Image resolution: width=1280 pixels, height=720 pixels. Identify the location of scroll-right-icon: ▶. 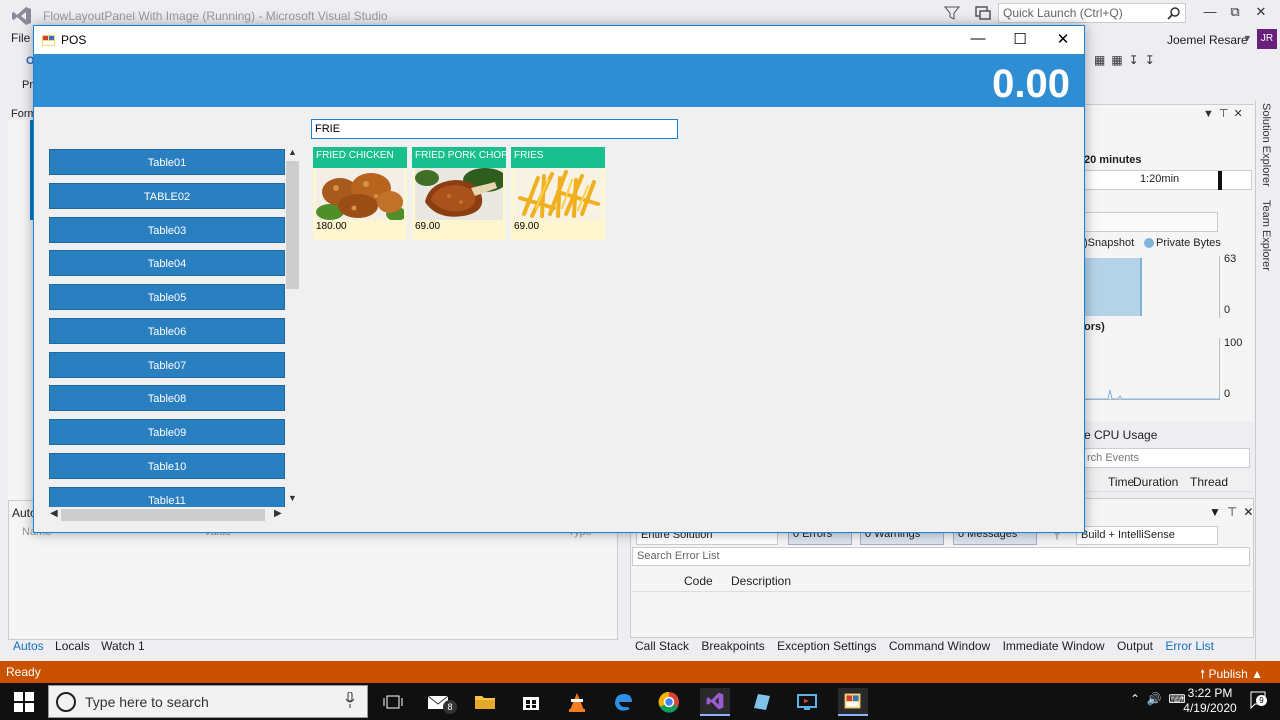
(278, 513).